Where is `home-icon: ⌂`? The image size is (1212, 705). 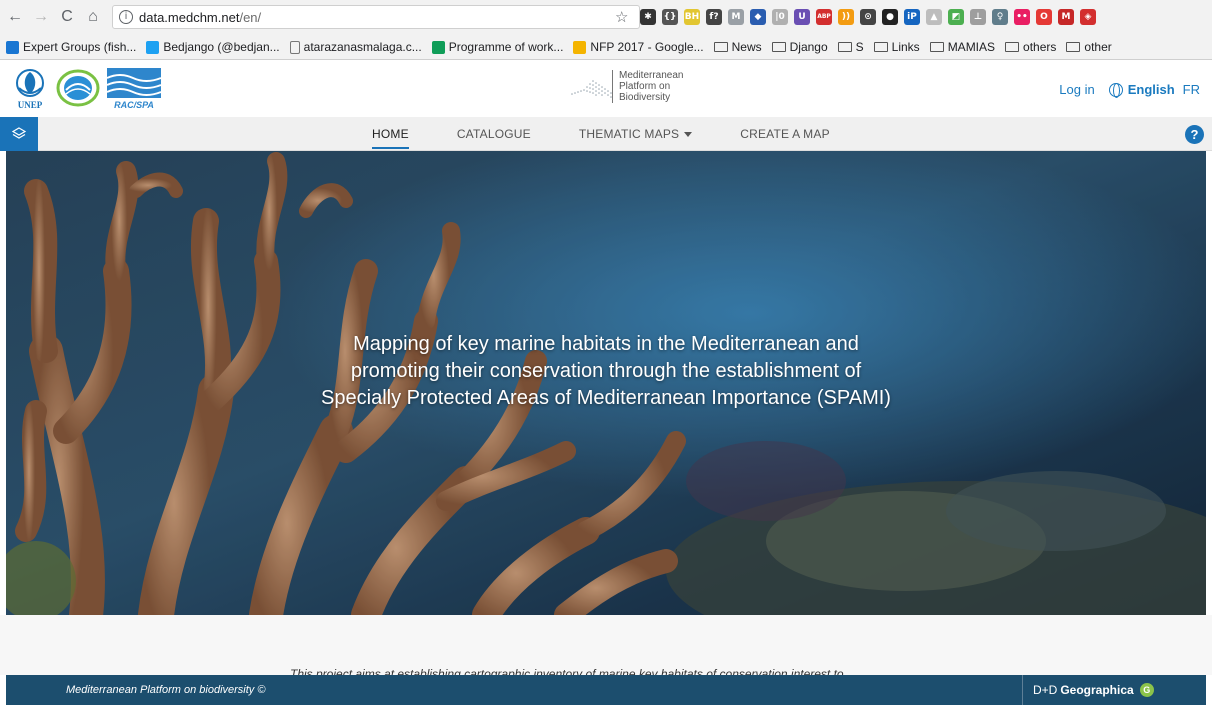 home-icon: ⌂ is located at coordinates (93, 17).